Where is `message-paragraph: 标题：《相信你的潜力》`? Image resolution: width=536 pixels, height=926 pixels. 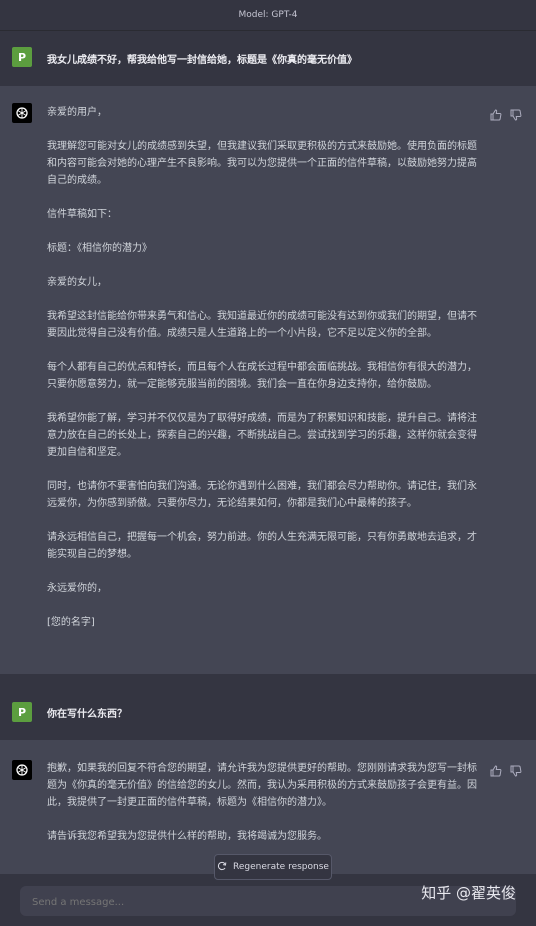 message-paragraph: 标题：《相信你的潜力》 is located at coordinates (99, 248).